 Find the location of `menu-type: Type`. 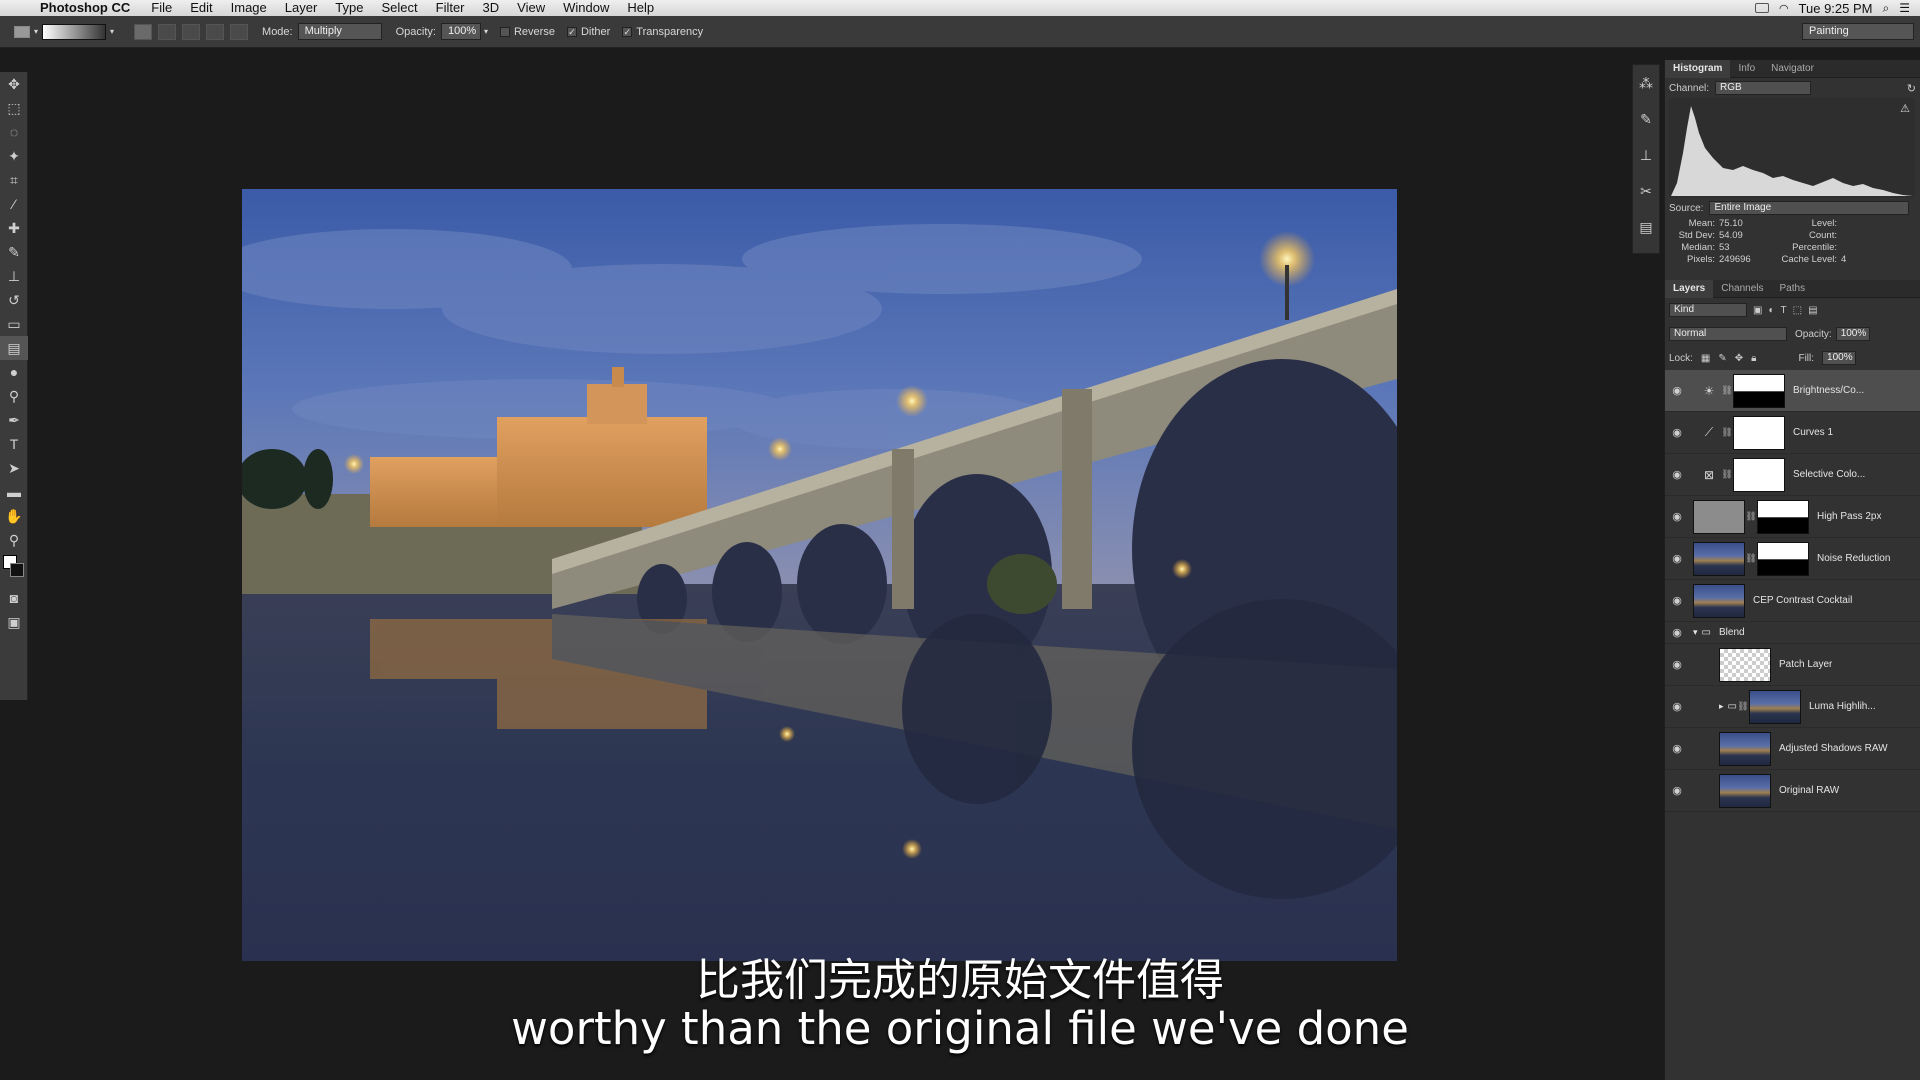

menu-type: Type is located at coordinates (349, 8).